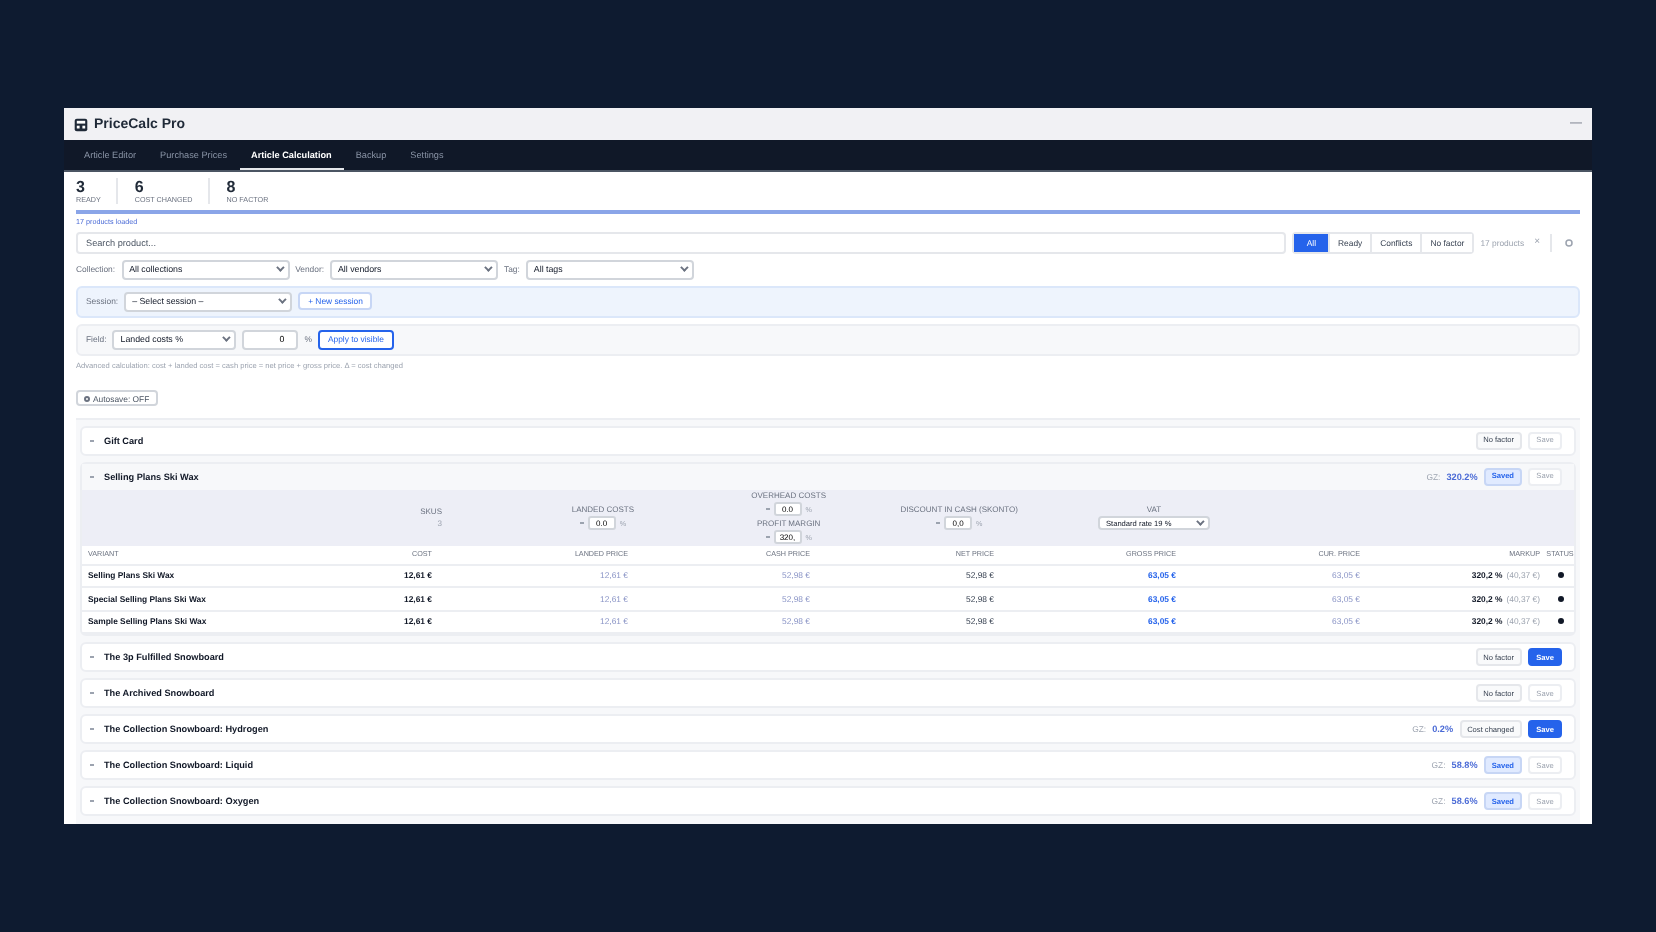  Describe the element at coordinates (81, 187) in the screenshot. I see `stat-value: 3` at that location.